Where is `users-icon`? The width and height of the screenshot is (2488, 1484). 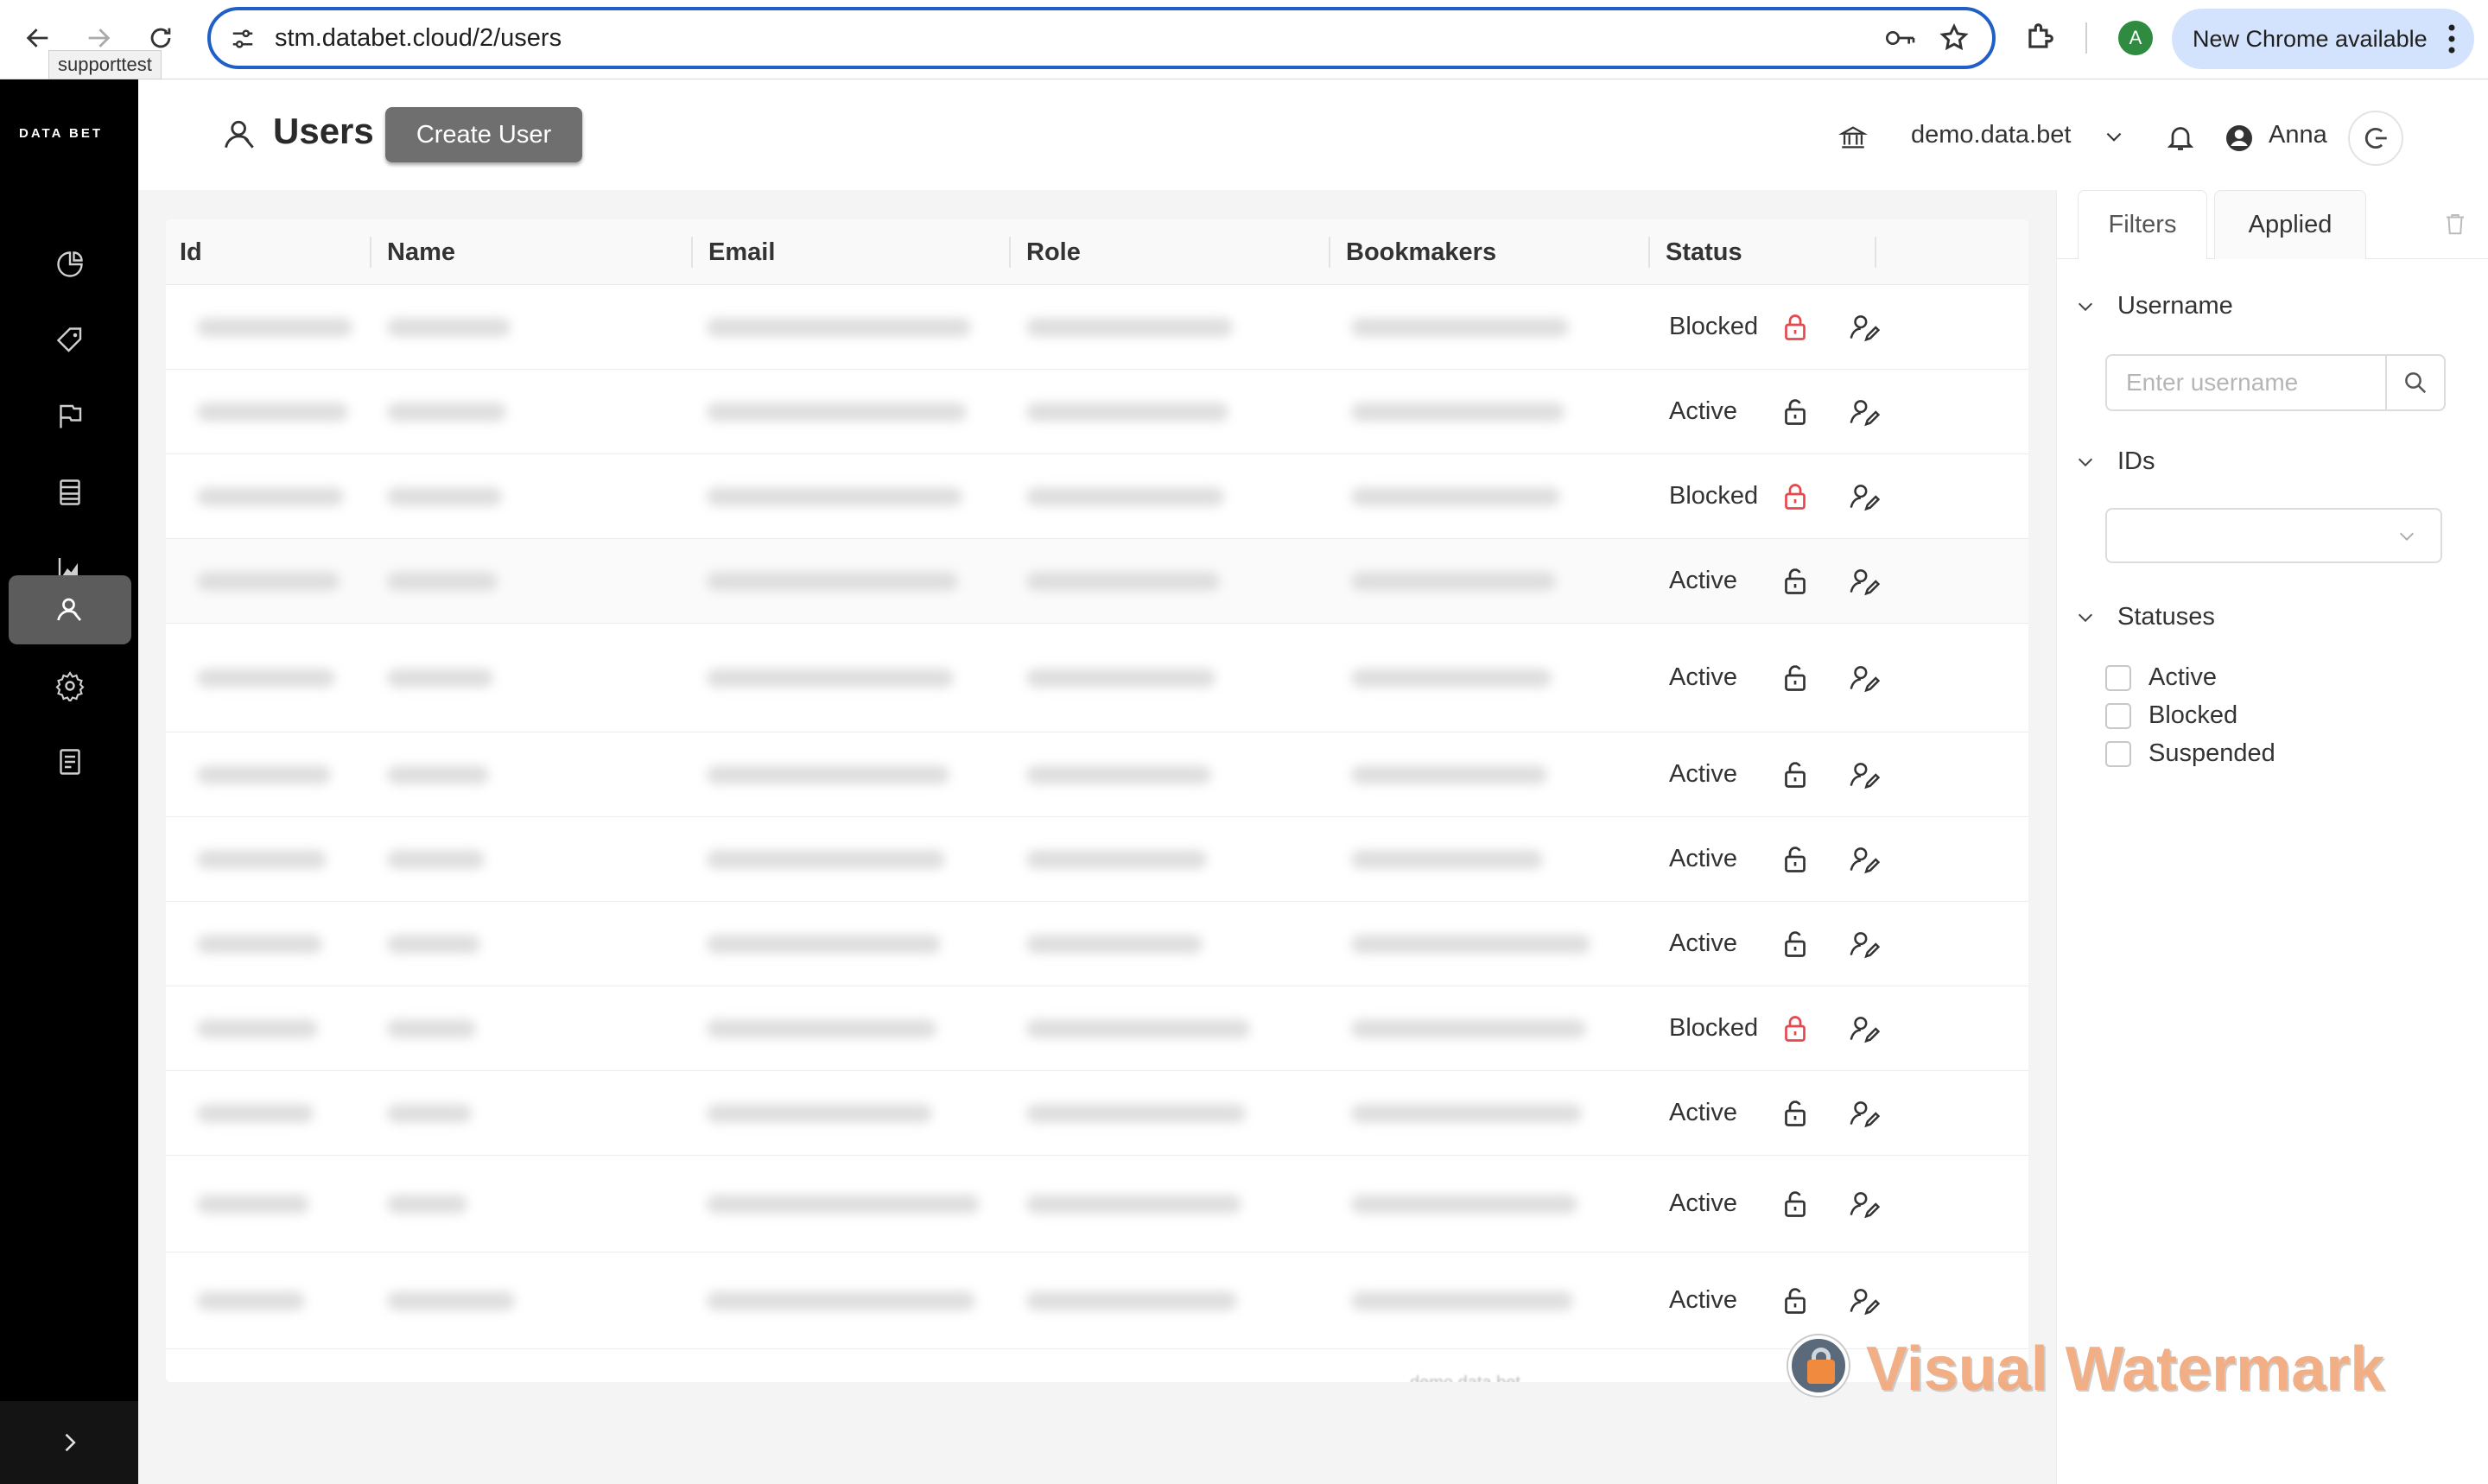 users-icon is located at coordinates (69, 609).